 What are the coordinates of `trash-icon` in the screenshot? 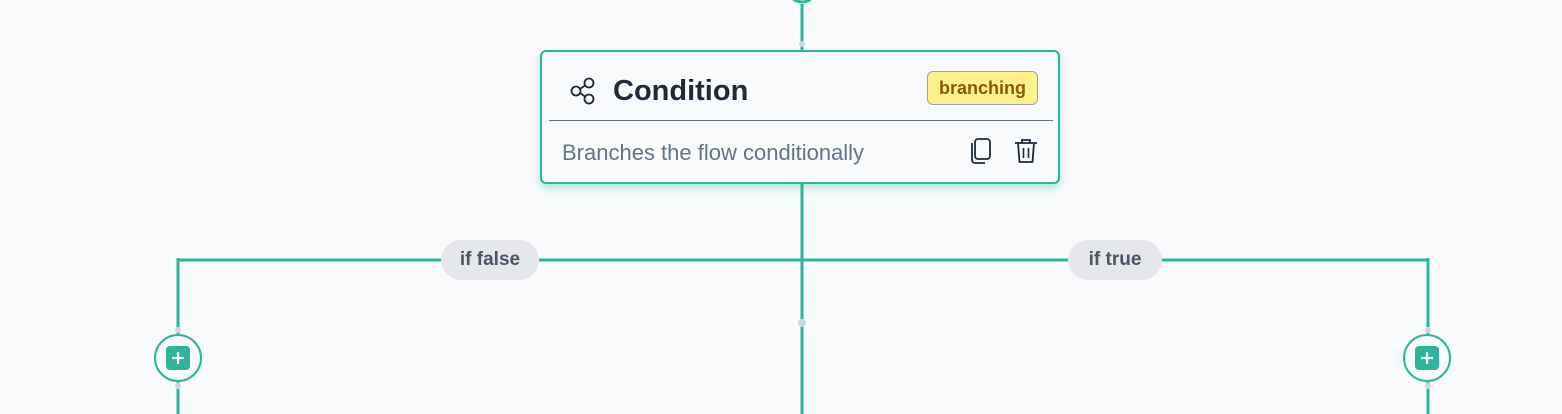 It's located at (1026, 151).